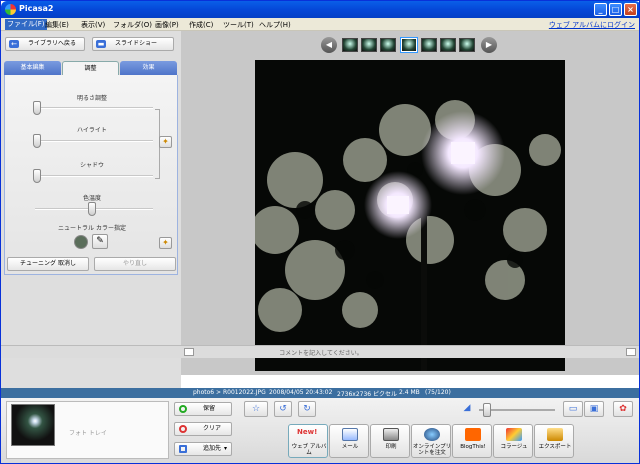 The height and width of the screenshot is (464, 640). Describe the element at coordinates (238, 25) in the screenshot. I see `menu-tools: ツール(T)` at that location.